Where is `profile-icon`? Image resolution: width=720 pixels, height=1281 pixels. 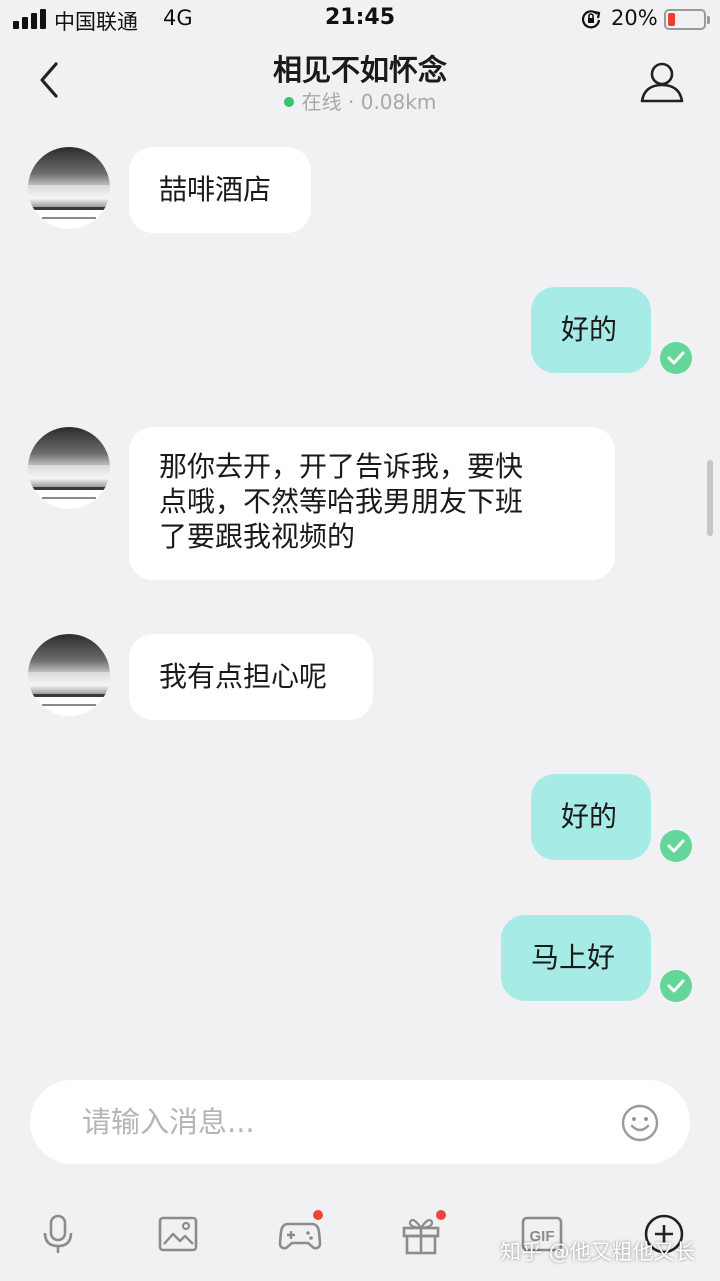 profile-icon is located at coordinates (662, 81).